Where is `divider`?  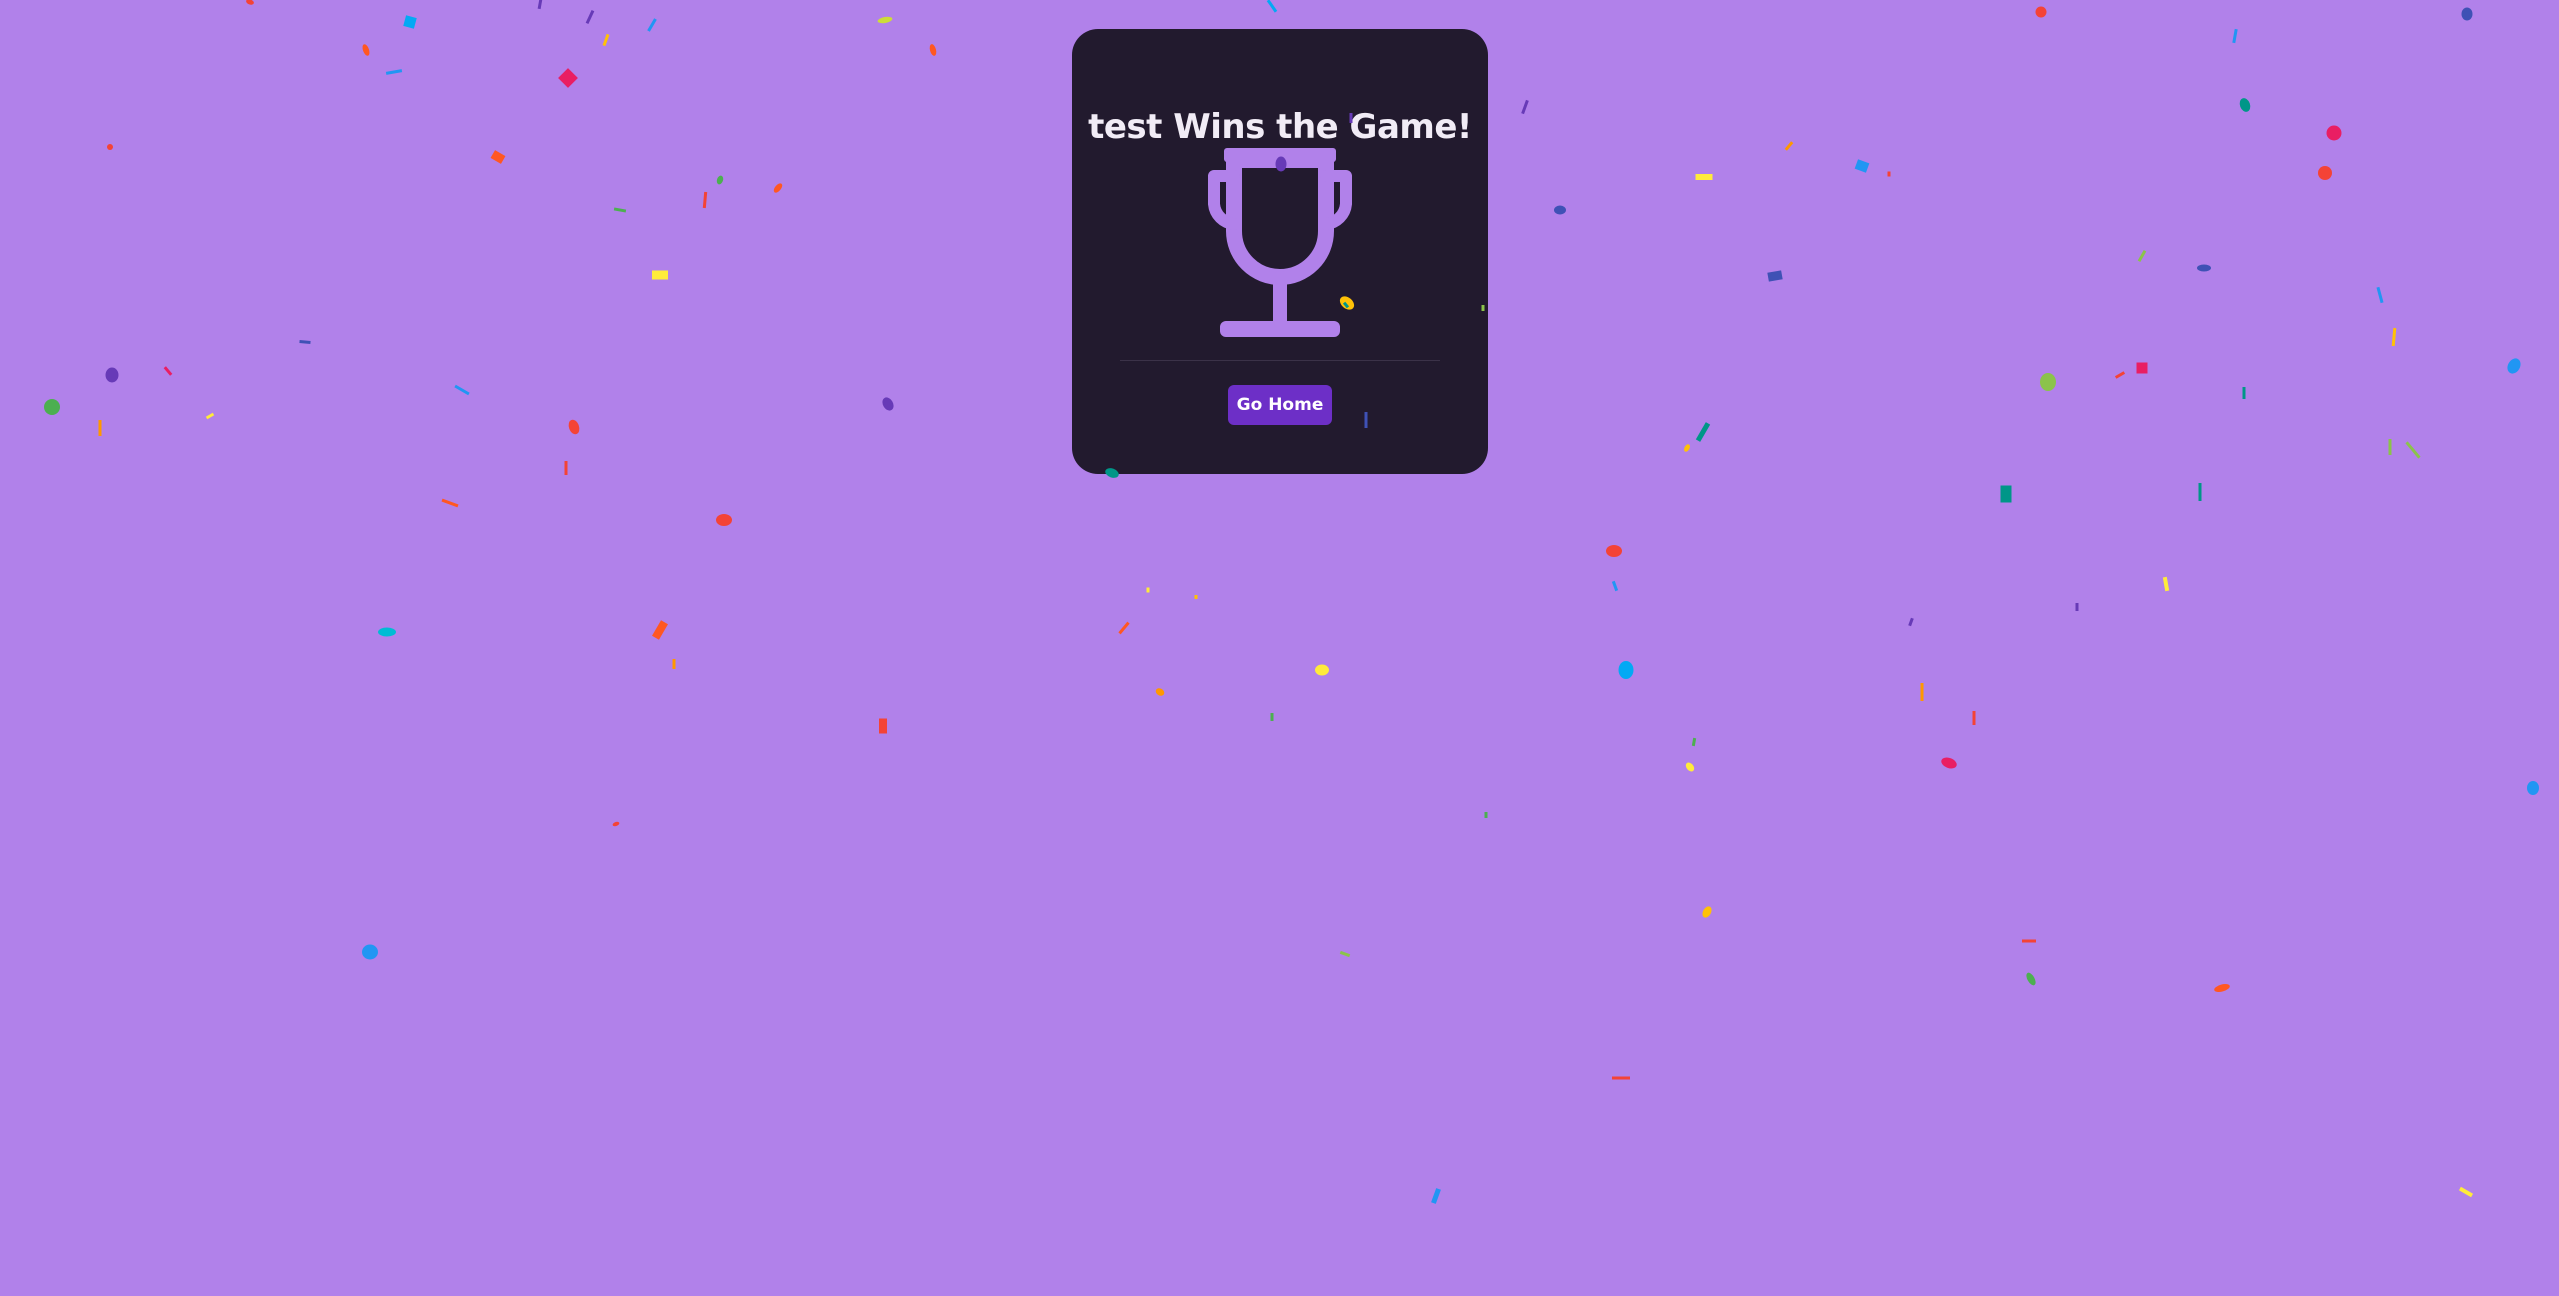 divider is located at coordinates (1280, 360).